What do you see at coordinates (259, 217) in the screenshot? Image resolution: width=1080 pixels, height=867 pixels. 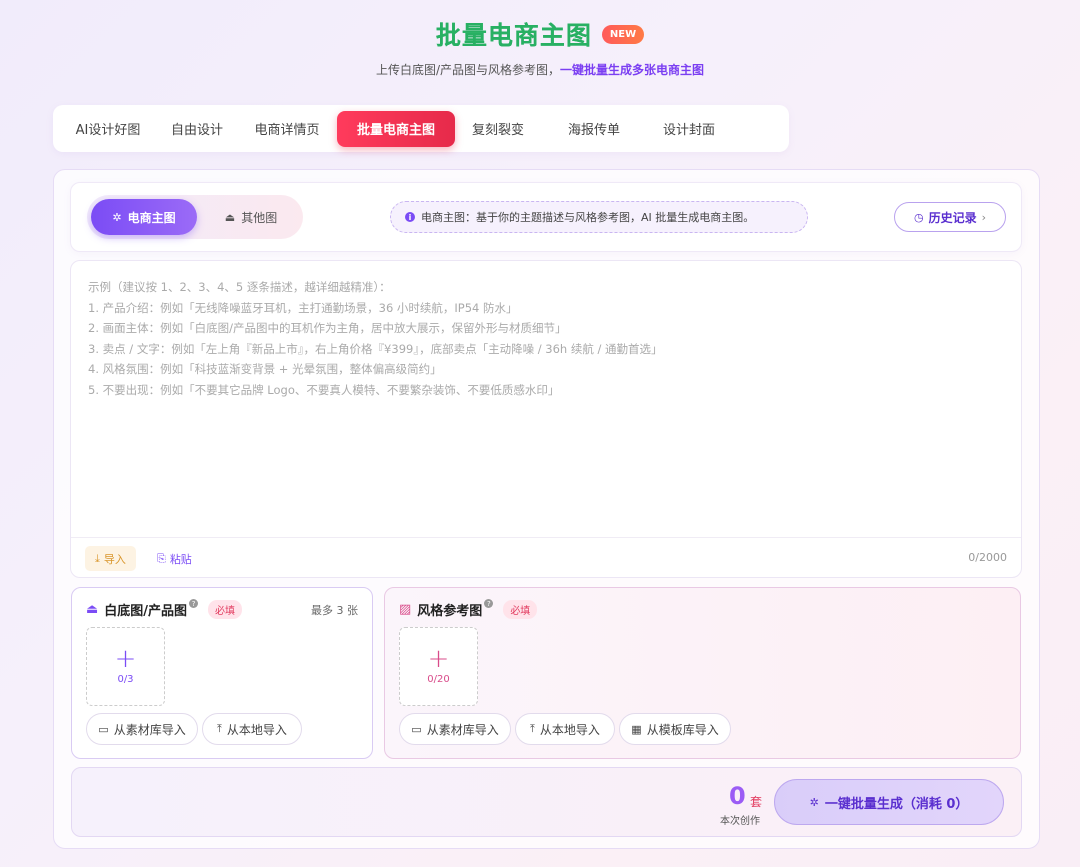 I see `mode-other-label: 其他图` at bounding box center [259, 217].